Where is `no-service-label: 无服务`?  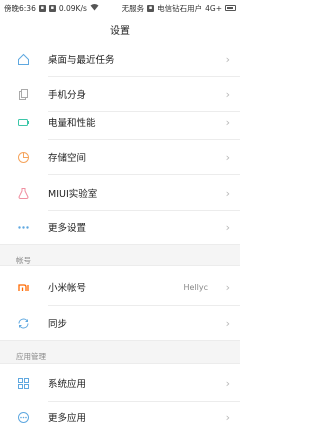
no-service-label: 无服务 is located at coordinates (133, 8).